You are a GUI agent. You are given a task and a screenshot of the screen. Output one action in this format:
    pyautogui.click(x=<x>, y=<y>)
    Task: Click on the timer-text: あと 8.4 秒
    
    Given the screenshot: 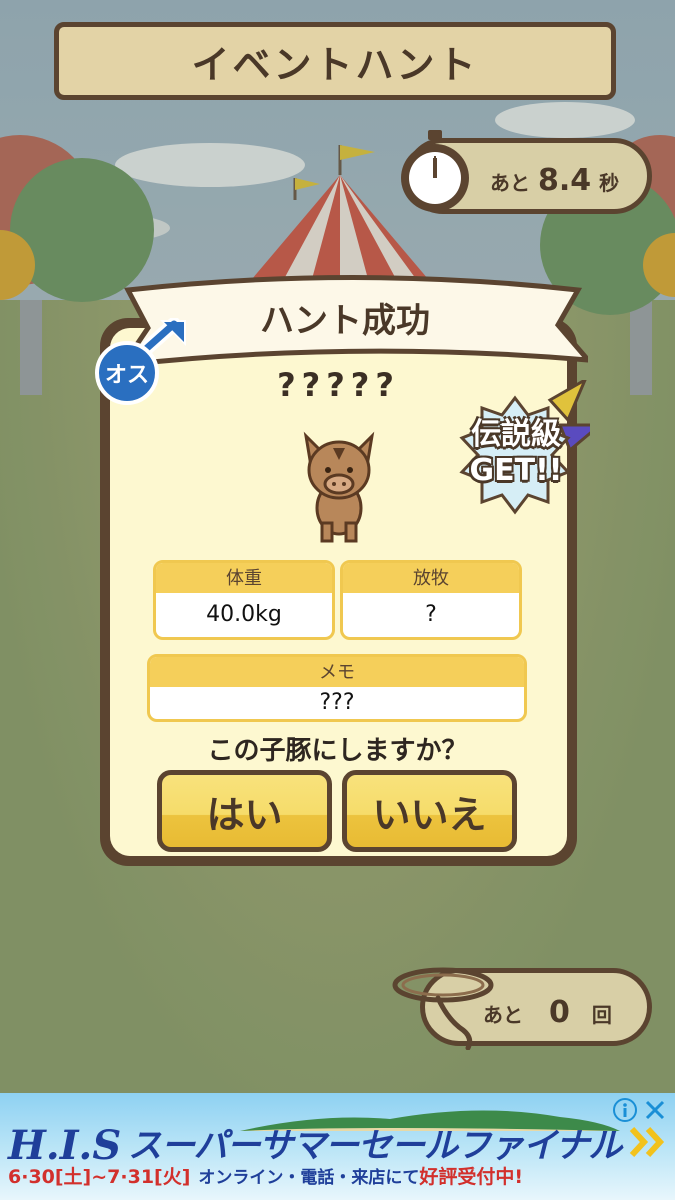 What is the action you would take?
    pyautogui.click(x=554, y=180)
    